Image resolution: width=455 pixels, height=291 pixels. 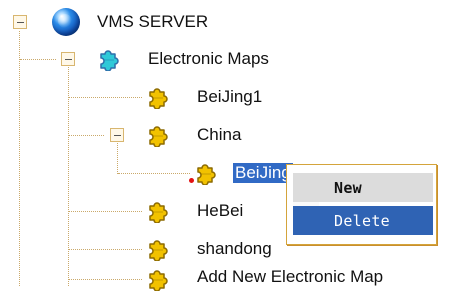 I want to click on tree-item-china: China, so click(x=219, y=135).